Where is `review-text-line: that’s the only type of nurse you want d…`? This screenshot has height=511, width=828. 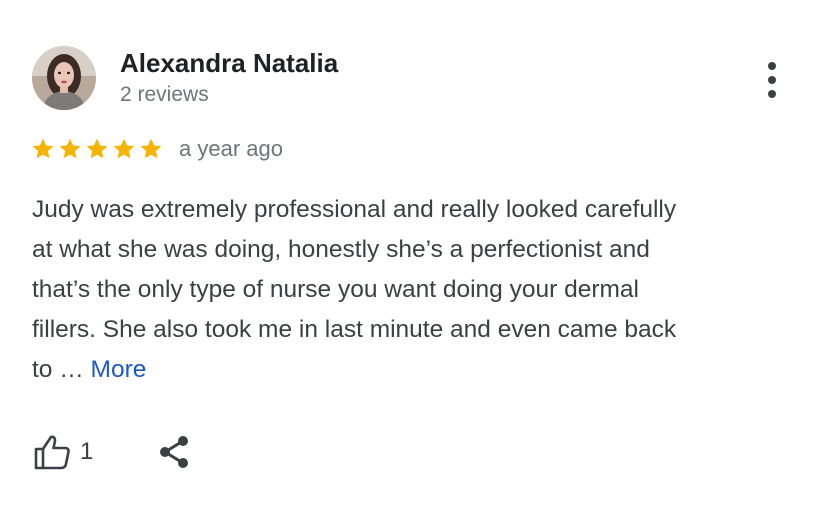 review-text-line: that’s the only type of nurse you want d… is located at coordinates (335, 289).